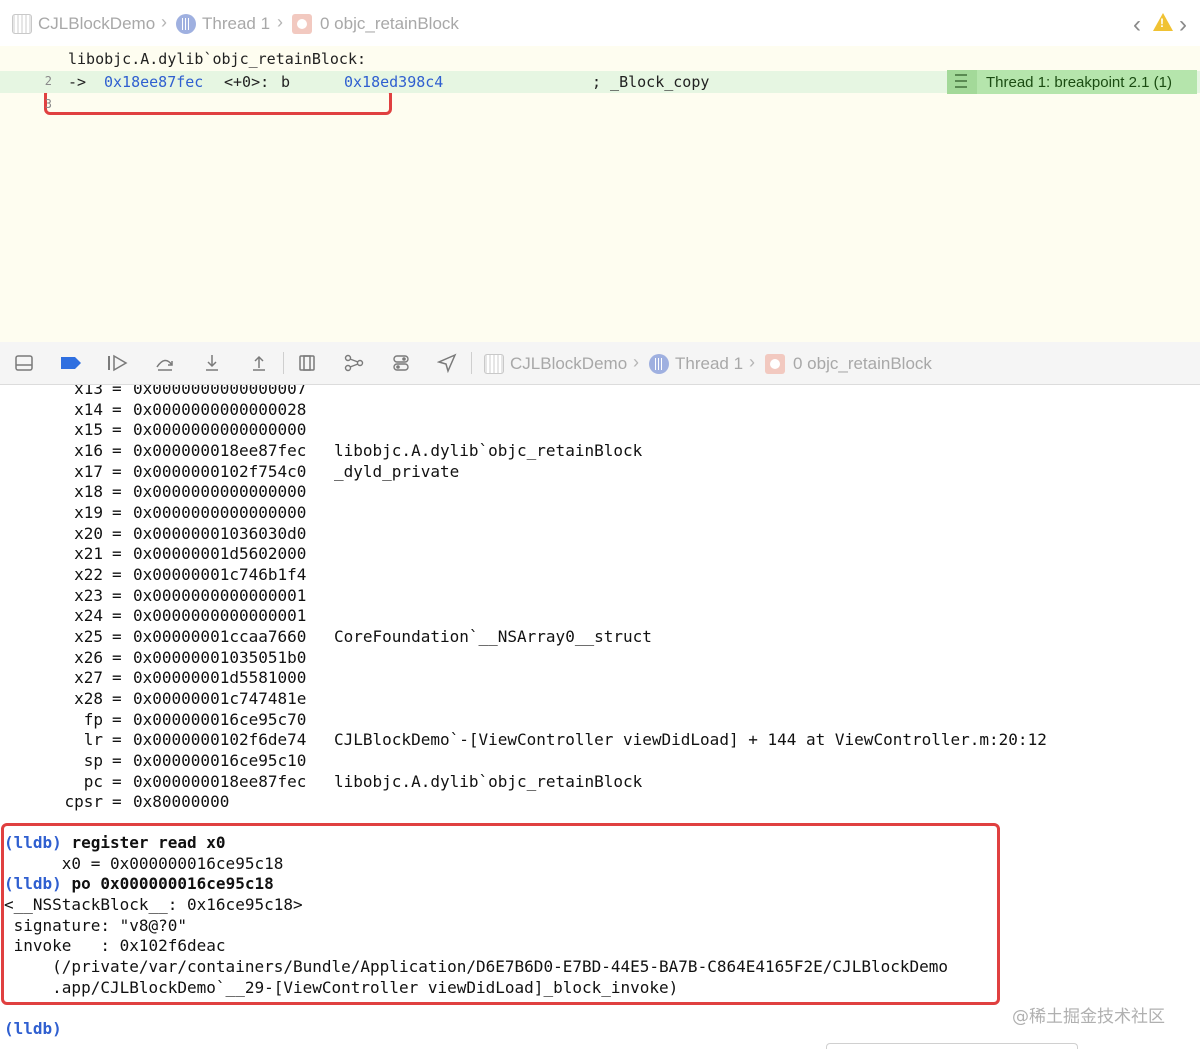  I want to click on register-row: x17 = 0x0000000102f754c0 _dyld_private, so click(600, 471).